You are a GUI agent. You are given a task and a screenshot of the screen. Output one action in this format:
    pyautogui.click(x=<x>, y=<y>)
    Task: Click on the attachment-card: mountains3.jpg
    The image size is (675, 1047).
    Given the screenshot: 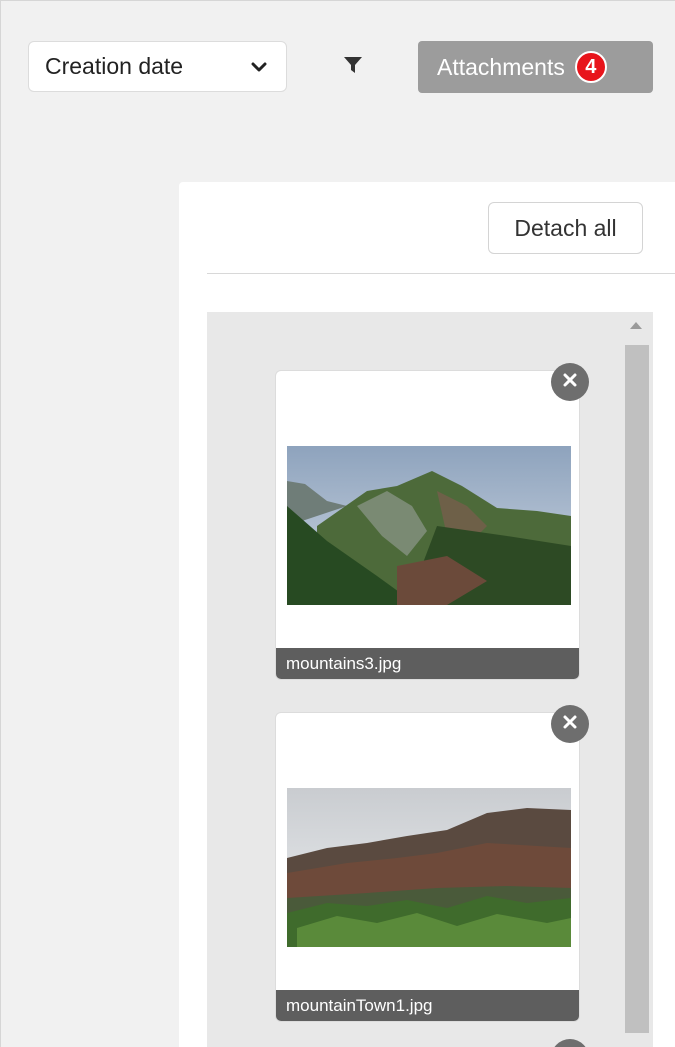 What is the action you would take?
    pyautogui.click(x=432, y=521)
    